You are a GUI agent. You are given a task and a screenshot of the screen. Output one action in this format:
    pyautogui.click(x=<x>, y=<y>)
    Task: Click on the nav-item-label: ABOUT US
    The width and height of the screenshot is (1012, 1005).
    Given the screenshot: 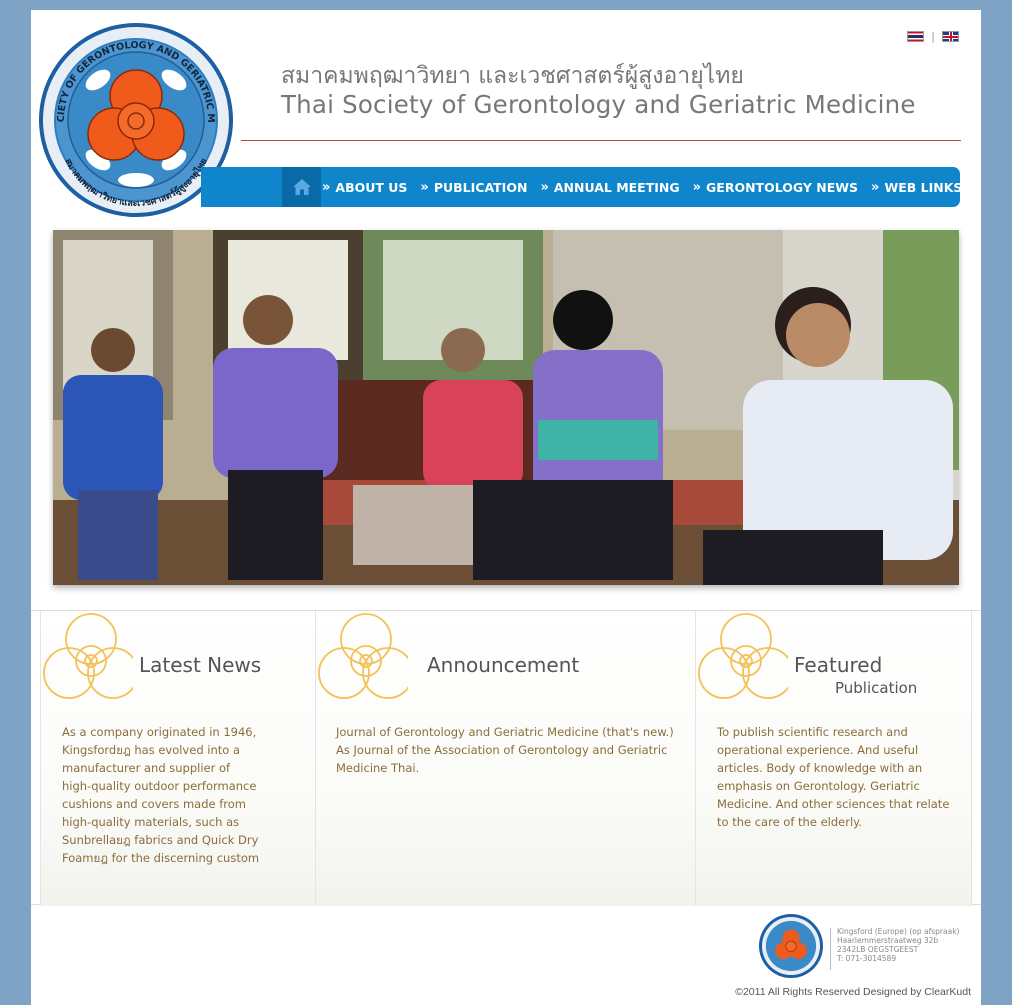 What is the action you would take?
    pyautogui.click(x=371, y=187)
    